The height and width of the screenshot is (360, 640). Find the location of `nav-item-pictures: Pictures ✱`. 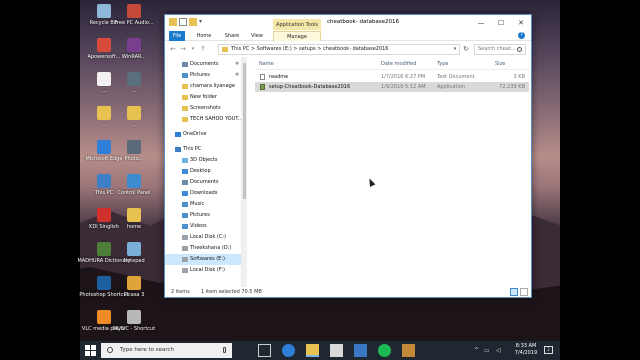

nav-item-pictures: Pictures ✱ is located at coordinates (203, 75).